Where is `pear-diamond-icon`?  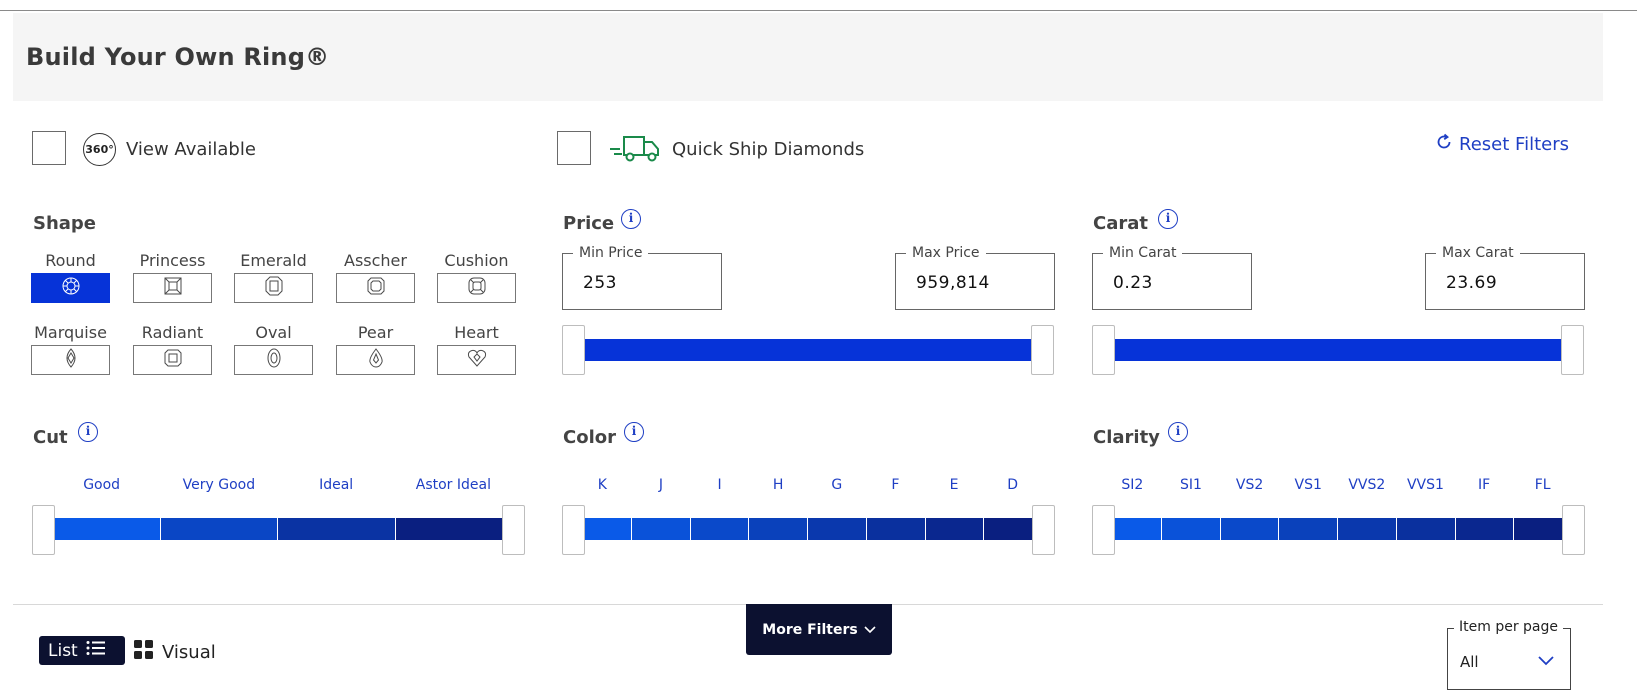
pear-diamond-icon is located at coordinates (376, 360).